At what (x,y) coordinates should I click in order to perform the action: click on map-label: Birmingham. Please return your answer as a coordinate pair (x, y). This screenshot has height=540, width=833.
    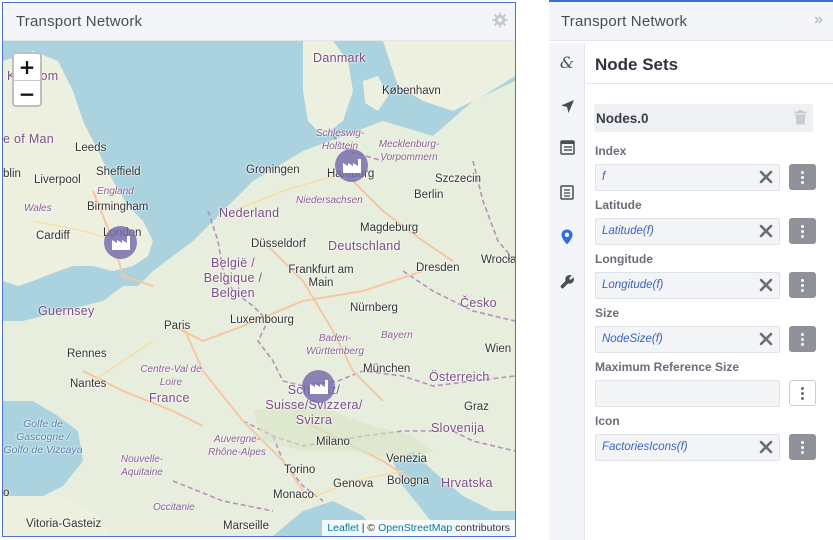
    Looking at the image, I should click on (118, 207).